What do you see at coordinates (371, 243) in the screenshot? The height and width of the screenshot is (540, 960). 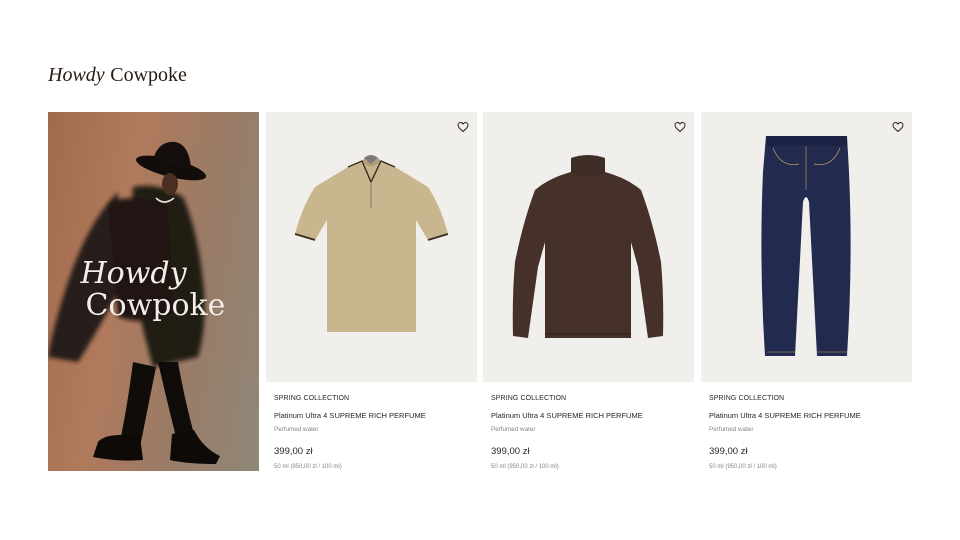 I see `polo-shirt-image` at bounding box center [371, 243].